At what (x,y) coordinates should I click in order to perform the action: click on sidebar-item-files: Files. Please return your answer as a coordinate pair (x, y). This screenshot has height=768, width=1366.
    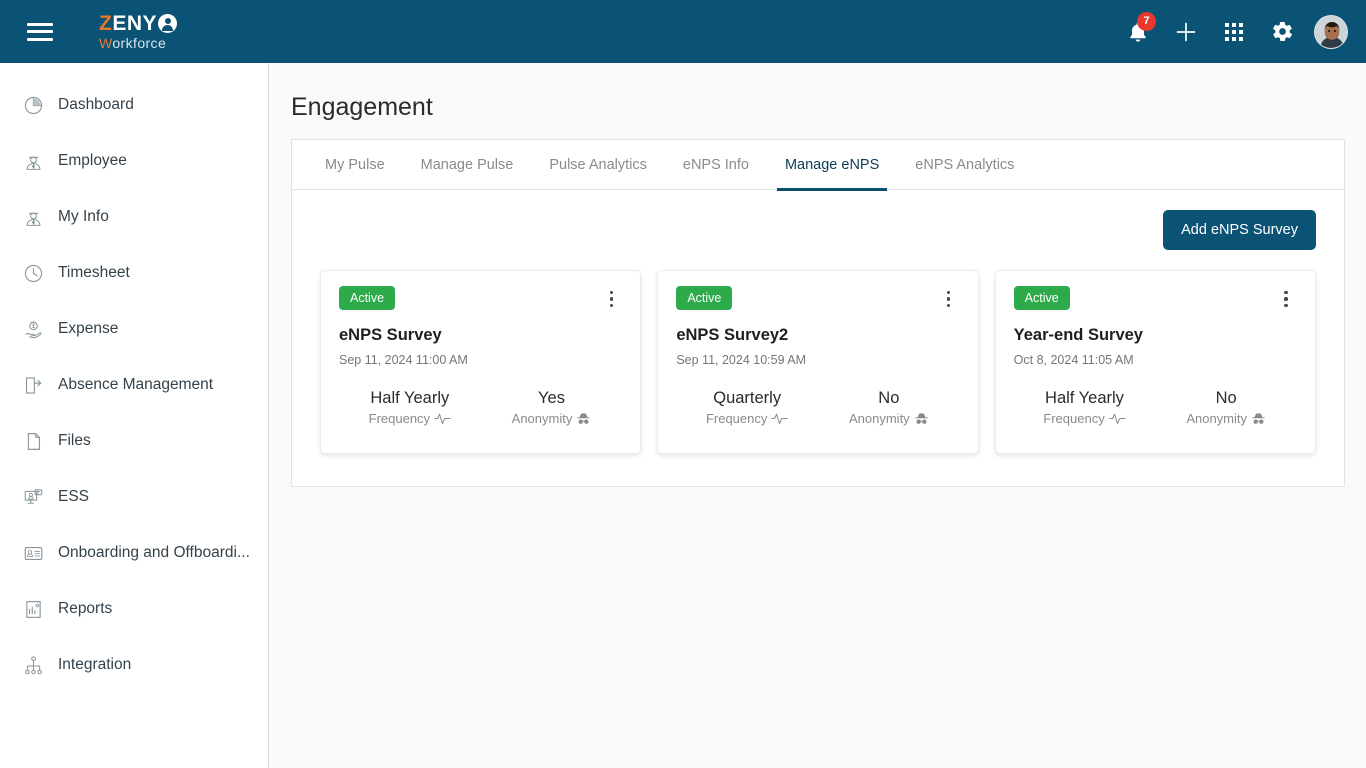
    Looking at the image, I should click on (134, 441).